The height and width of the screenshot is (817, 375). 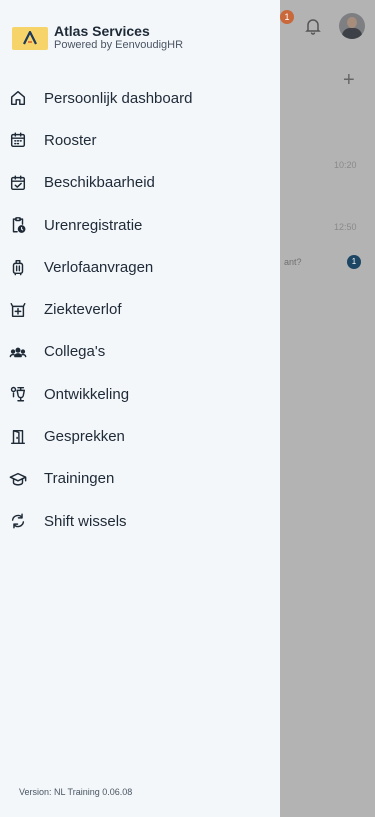 I want to click on notification-badge: 1, so click(x=287, y=17).